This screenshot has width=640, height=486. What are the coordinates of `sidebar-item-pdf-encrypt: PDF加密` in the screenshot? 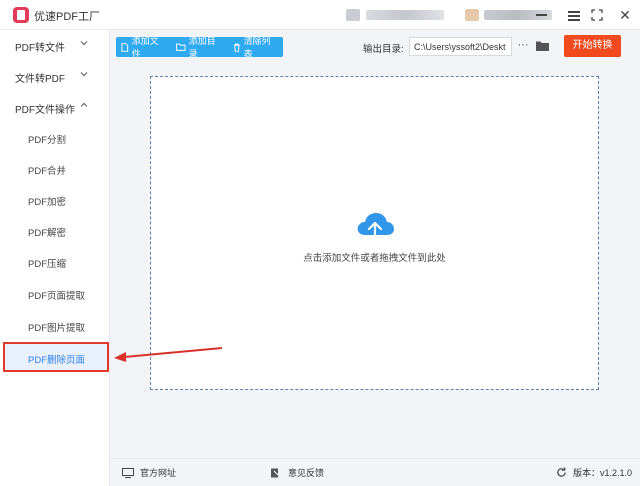 It's located at (55, 200).